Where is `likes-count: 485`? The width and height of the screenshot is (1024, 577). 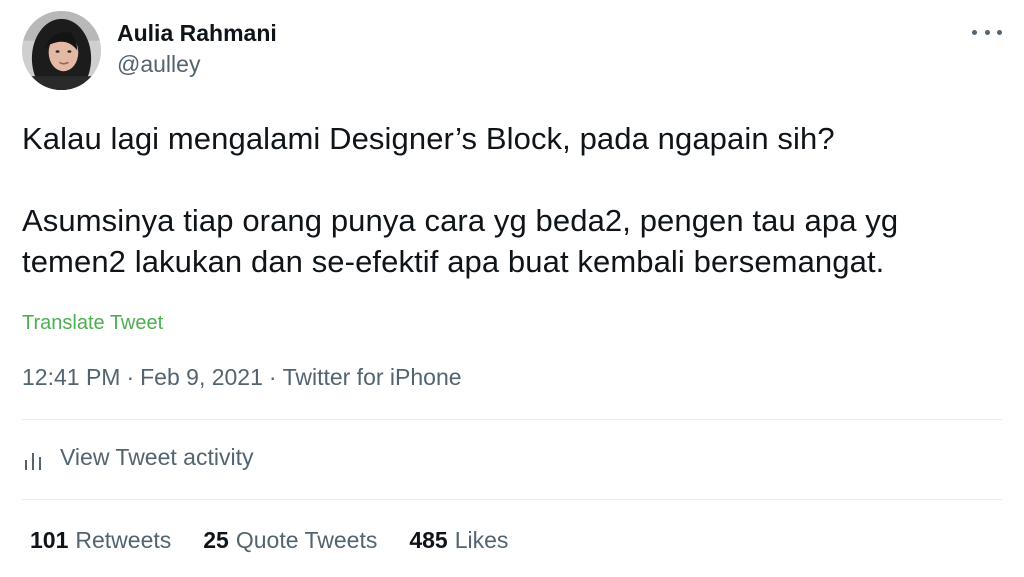 likes-count: 485 is located at coordinates (428, 540).